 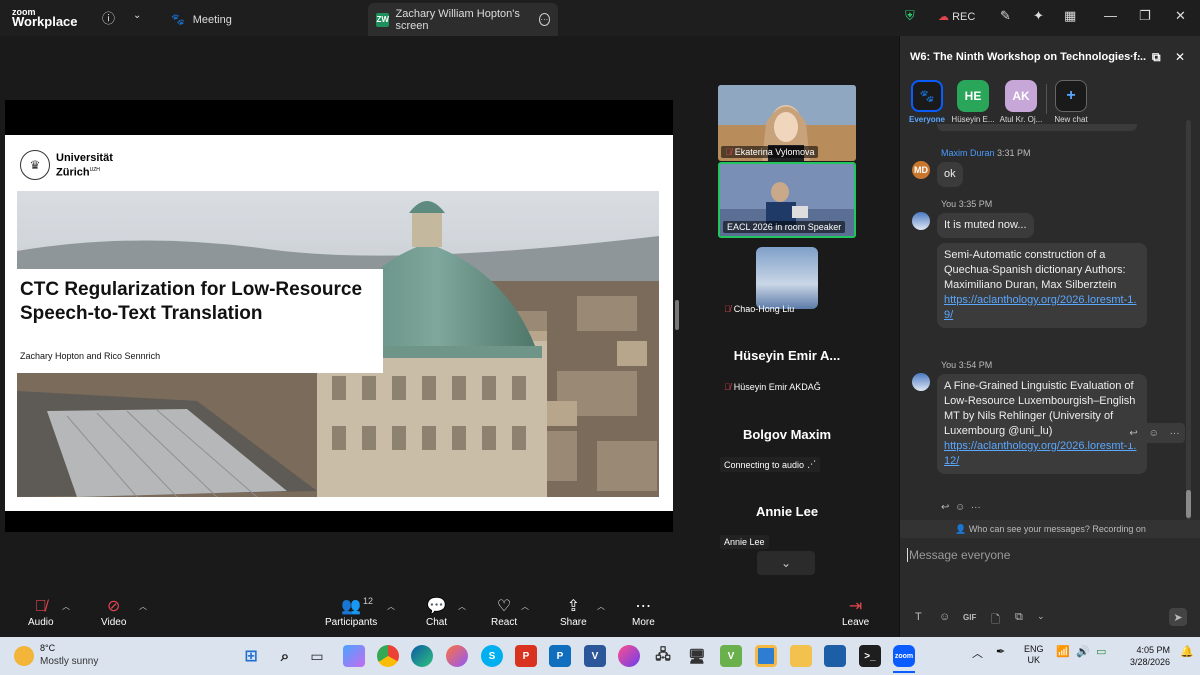 What do you see at coordinates (113, 612) in the screenshot?
I see `video-button: ⊘ Video` at bounding box center [113, 612].